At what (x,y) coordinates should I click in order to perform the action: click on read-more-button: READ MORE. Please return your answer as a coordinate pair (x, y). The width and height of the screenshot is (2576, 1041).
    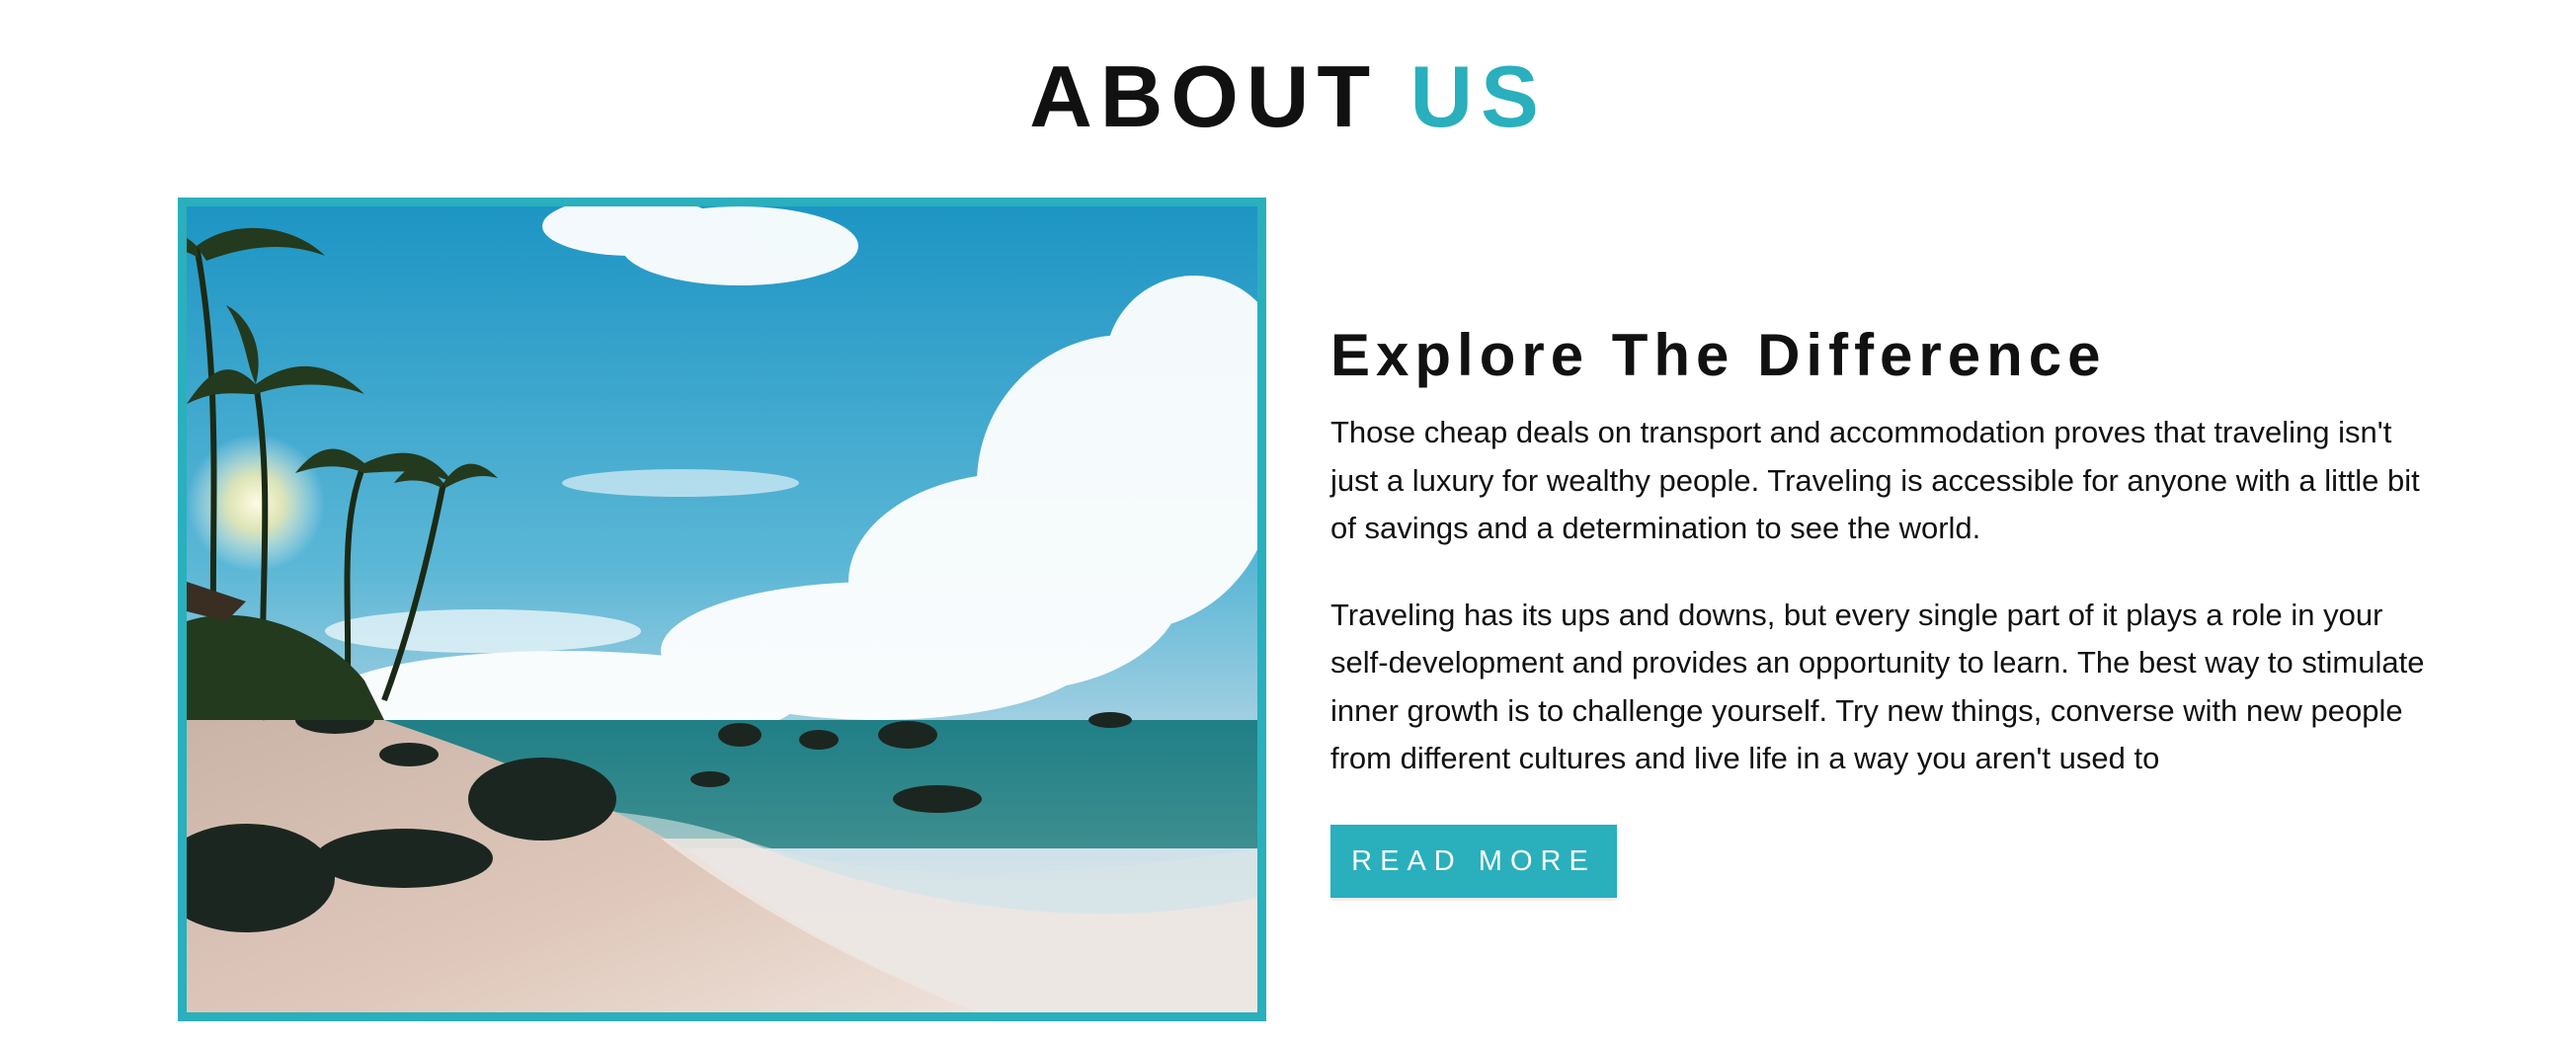
    Looking at the image, I should click on (1473, 861).